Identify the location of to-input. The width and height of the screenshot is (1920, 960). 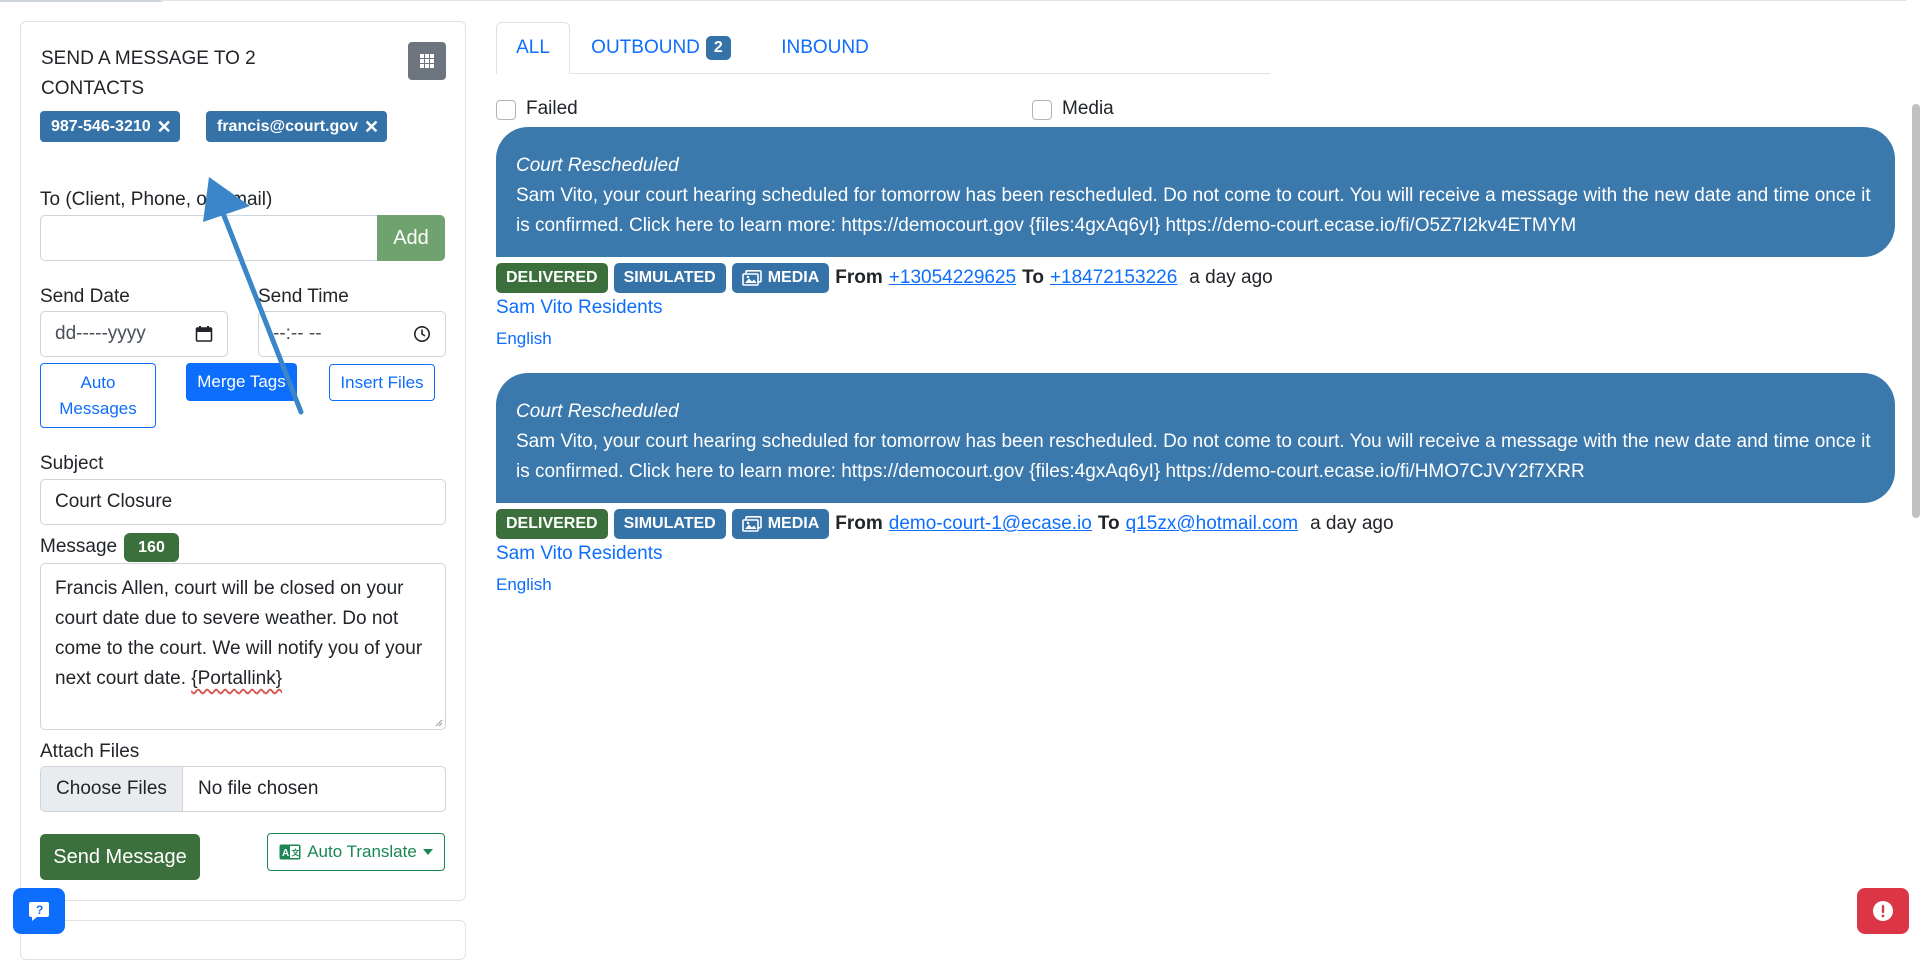
(210, 238).